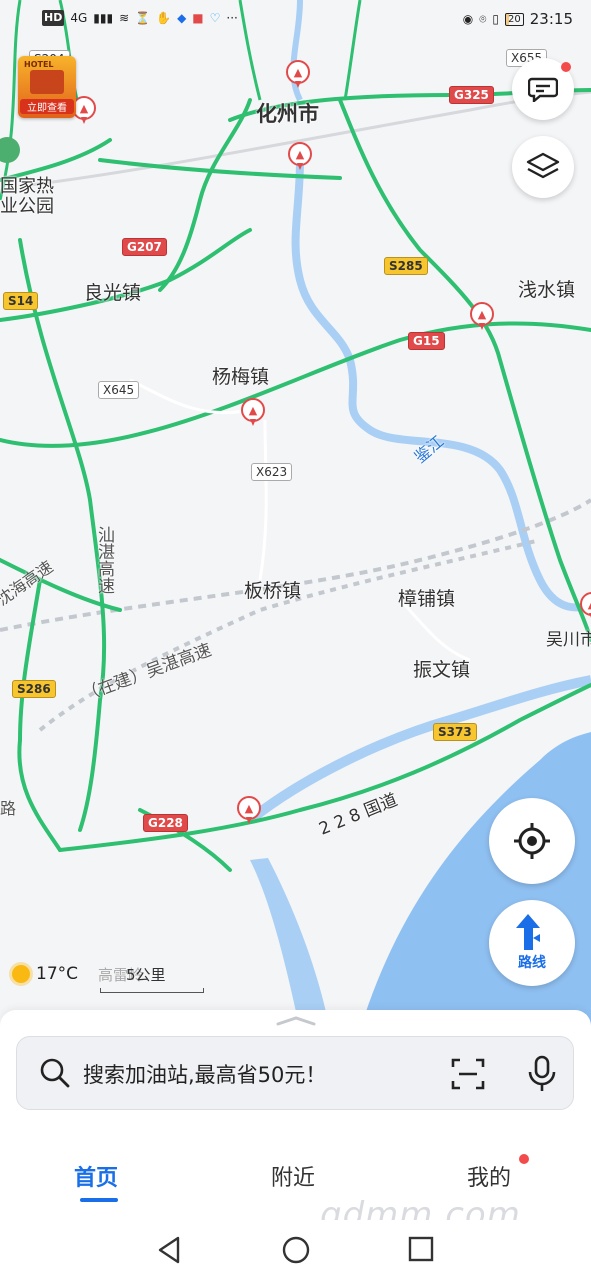 This screenshot has width=591, height=1280. Describe the element at coordinates (165, 823) in the screenshot. I see `shield-g228: G228` at that location.